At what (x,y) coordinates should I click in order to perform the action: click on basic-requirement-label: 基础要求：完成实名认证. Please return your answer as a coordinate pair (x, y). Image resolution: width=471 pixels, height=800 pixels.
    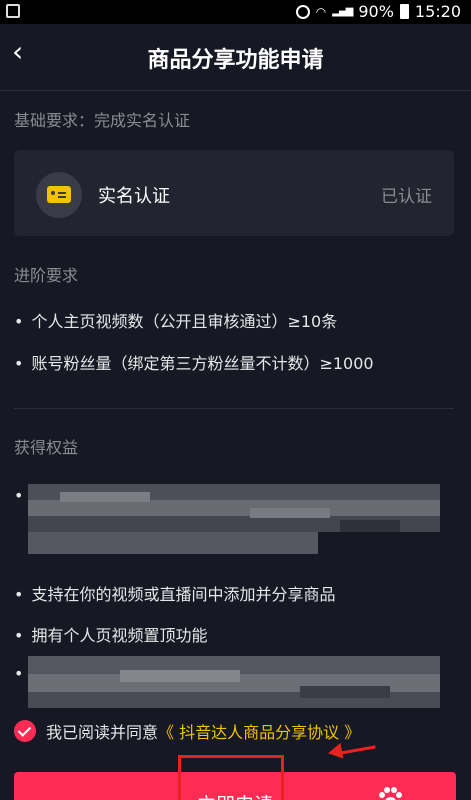
    Looking at the image, I should click on (102, 120).